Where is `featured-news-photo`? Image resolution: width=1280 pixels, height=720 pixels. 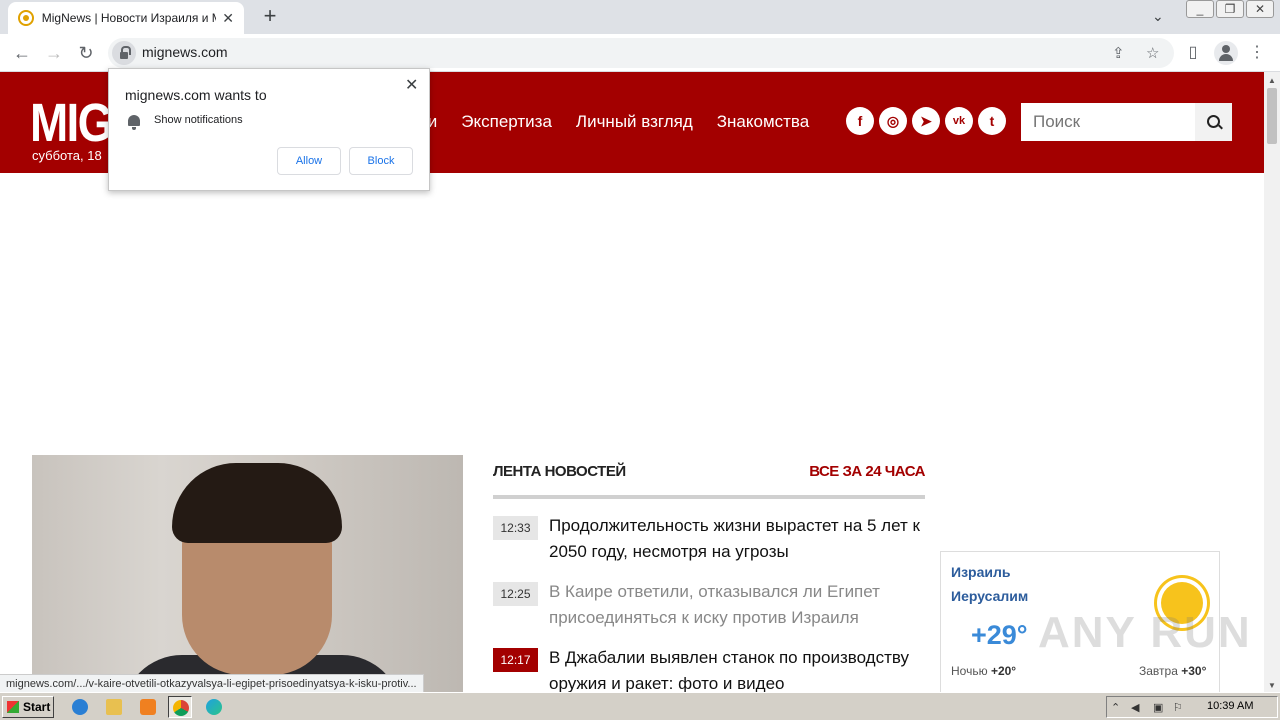 featured-news-photo is located at coordinates (247, 573).